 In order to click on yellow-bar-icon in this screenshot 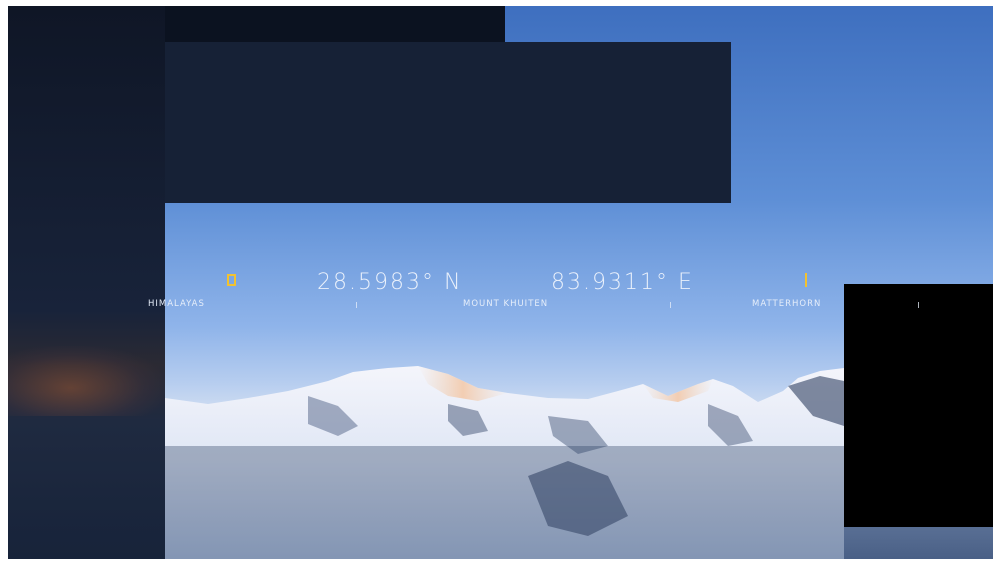, I will do `click(806, 280)`.